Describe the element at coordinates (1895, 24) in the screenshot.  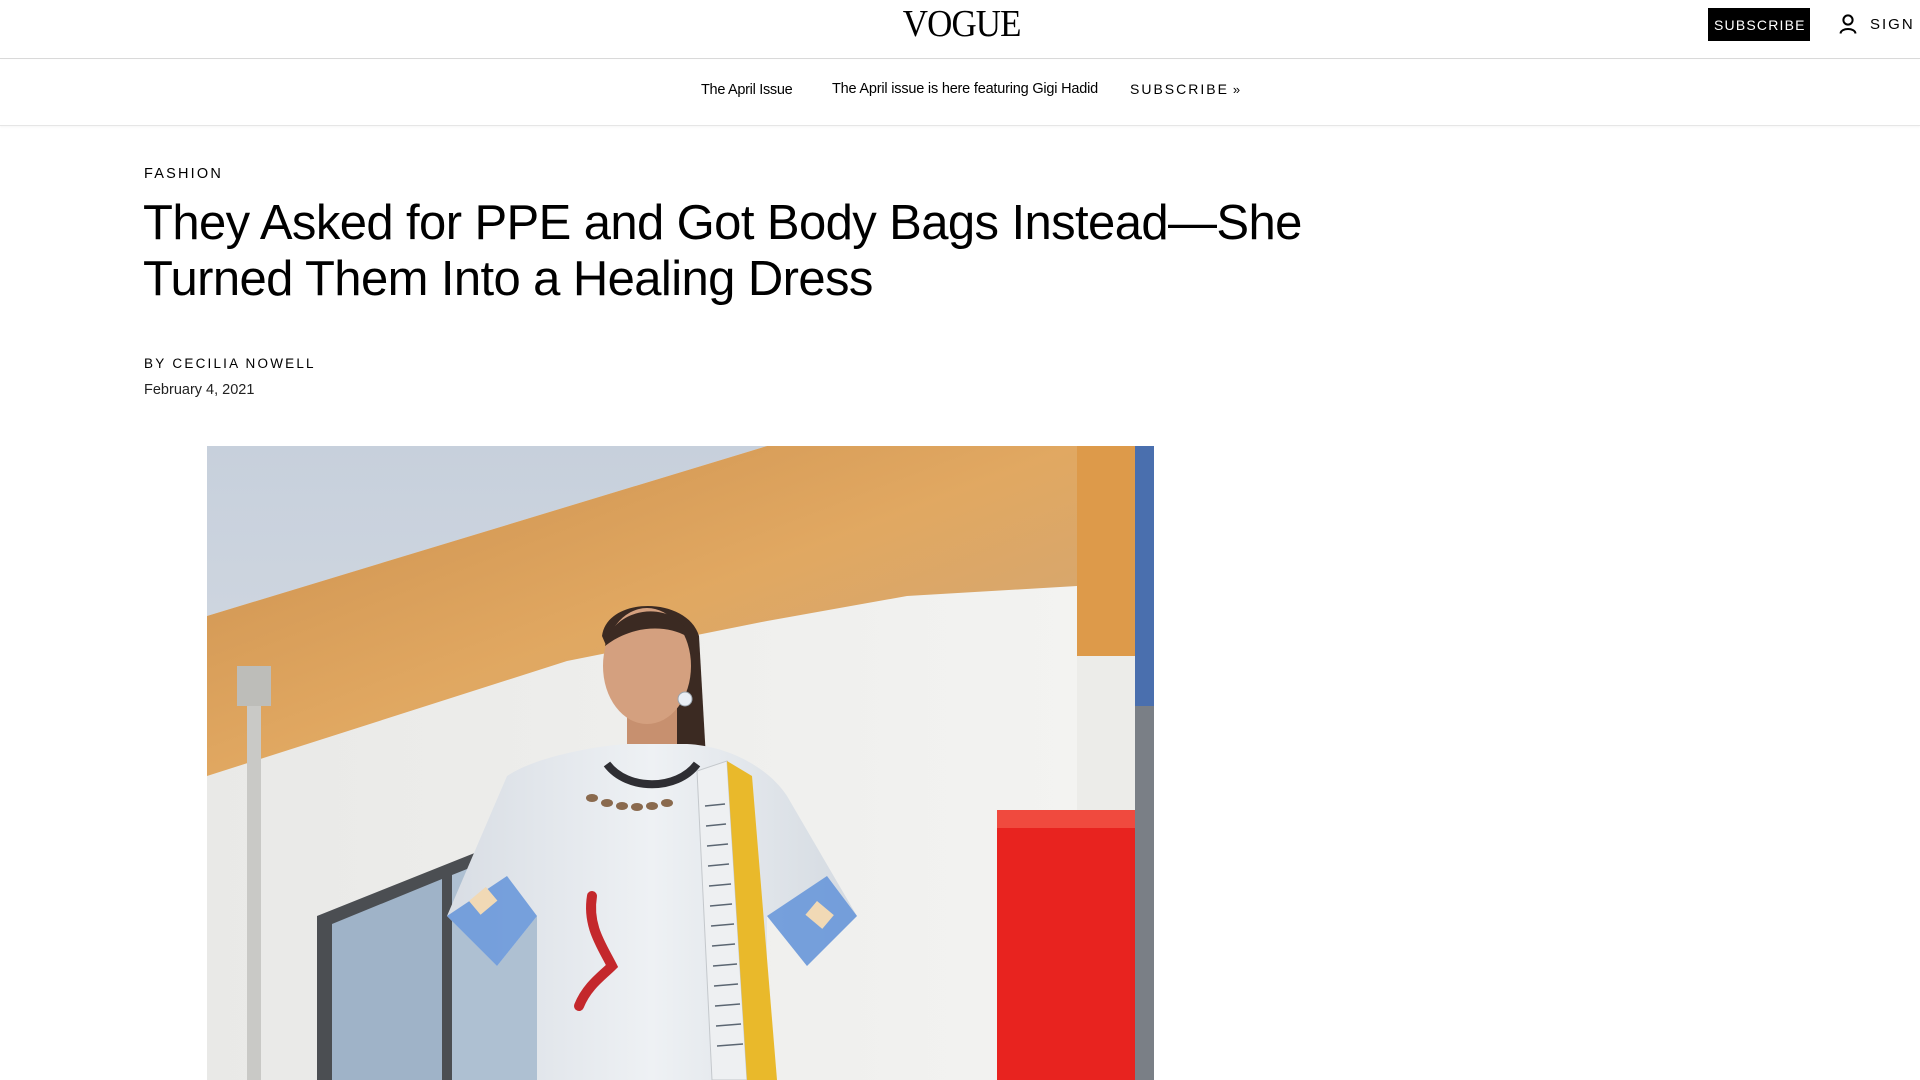
I see `sign-in-label: SIGN I` at that location.